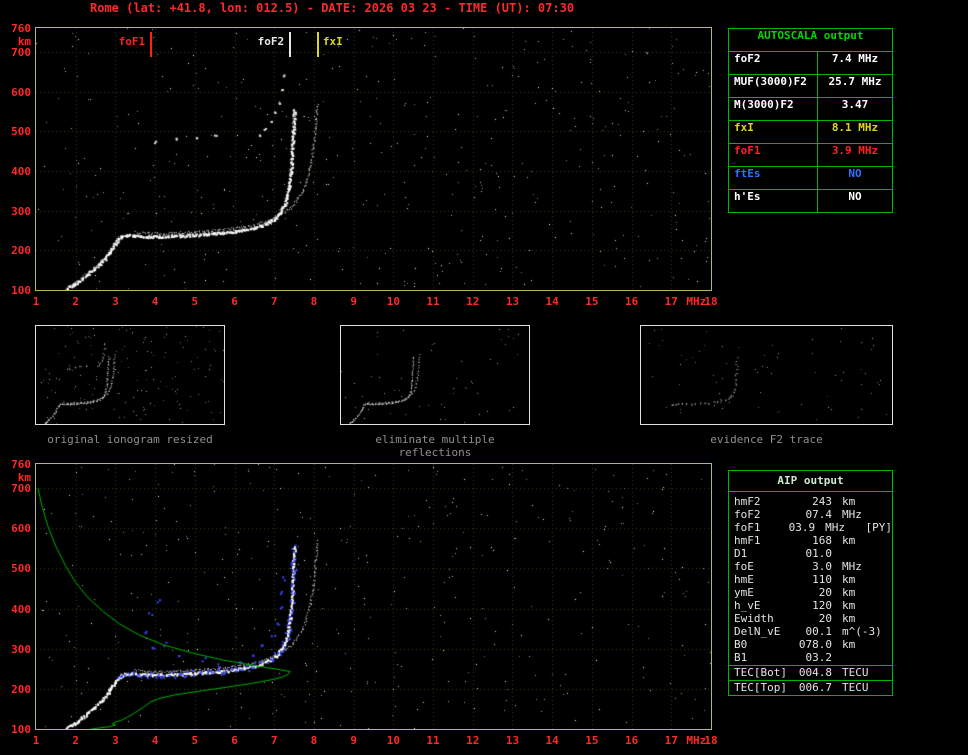 The height and width of the screenshot is (755, 968). What do you see at coordinates (773, 132) in the screenshot?
I see `autoscala-row-label: fxI` at bounding box center [773, 132].